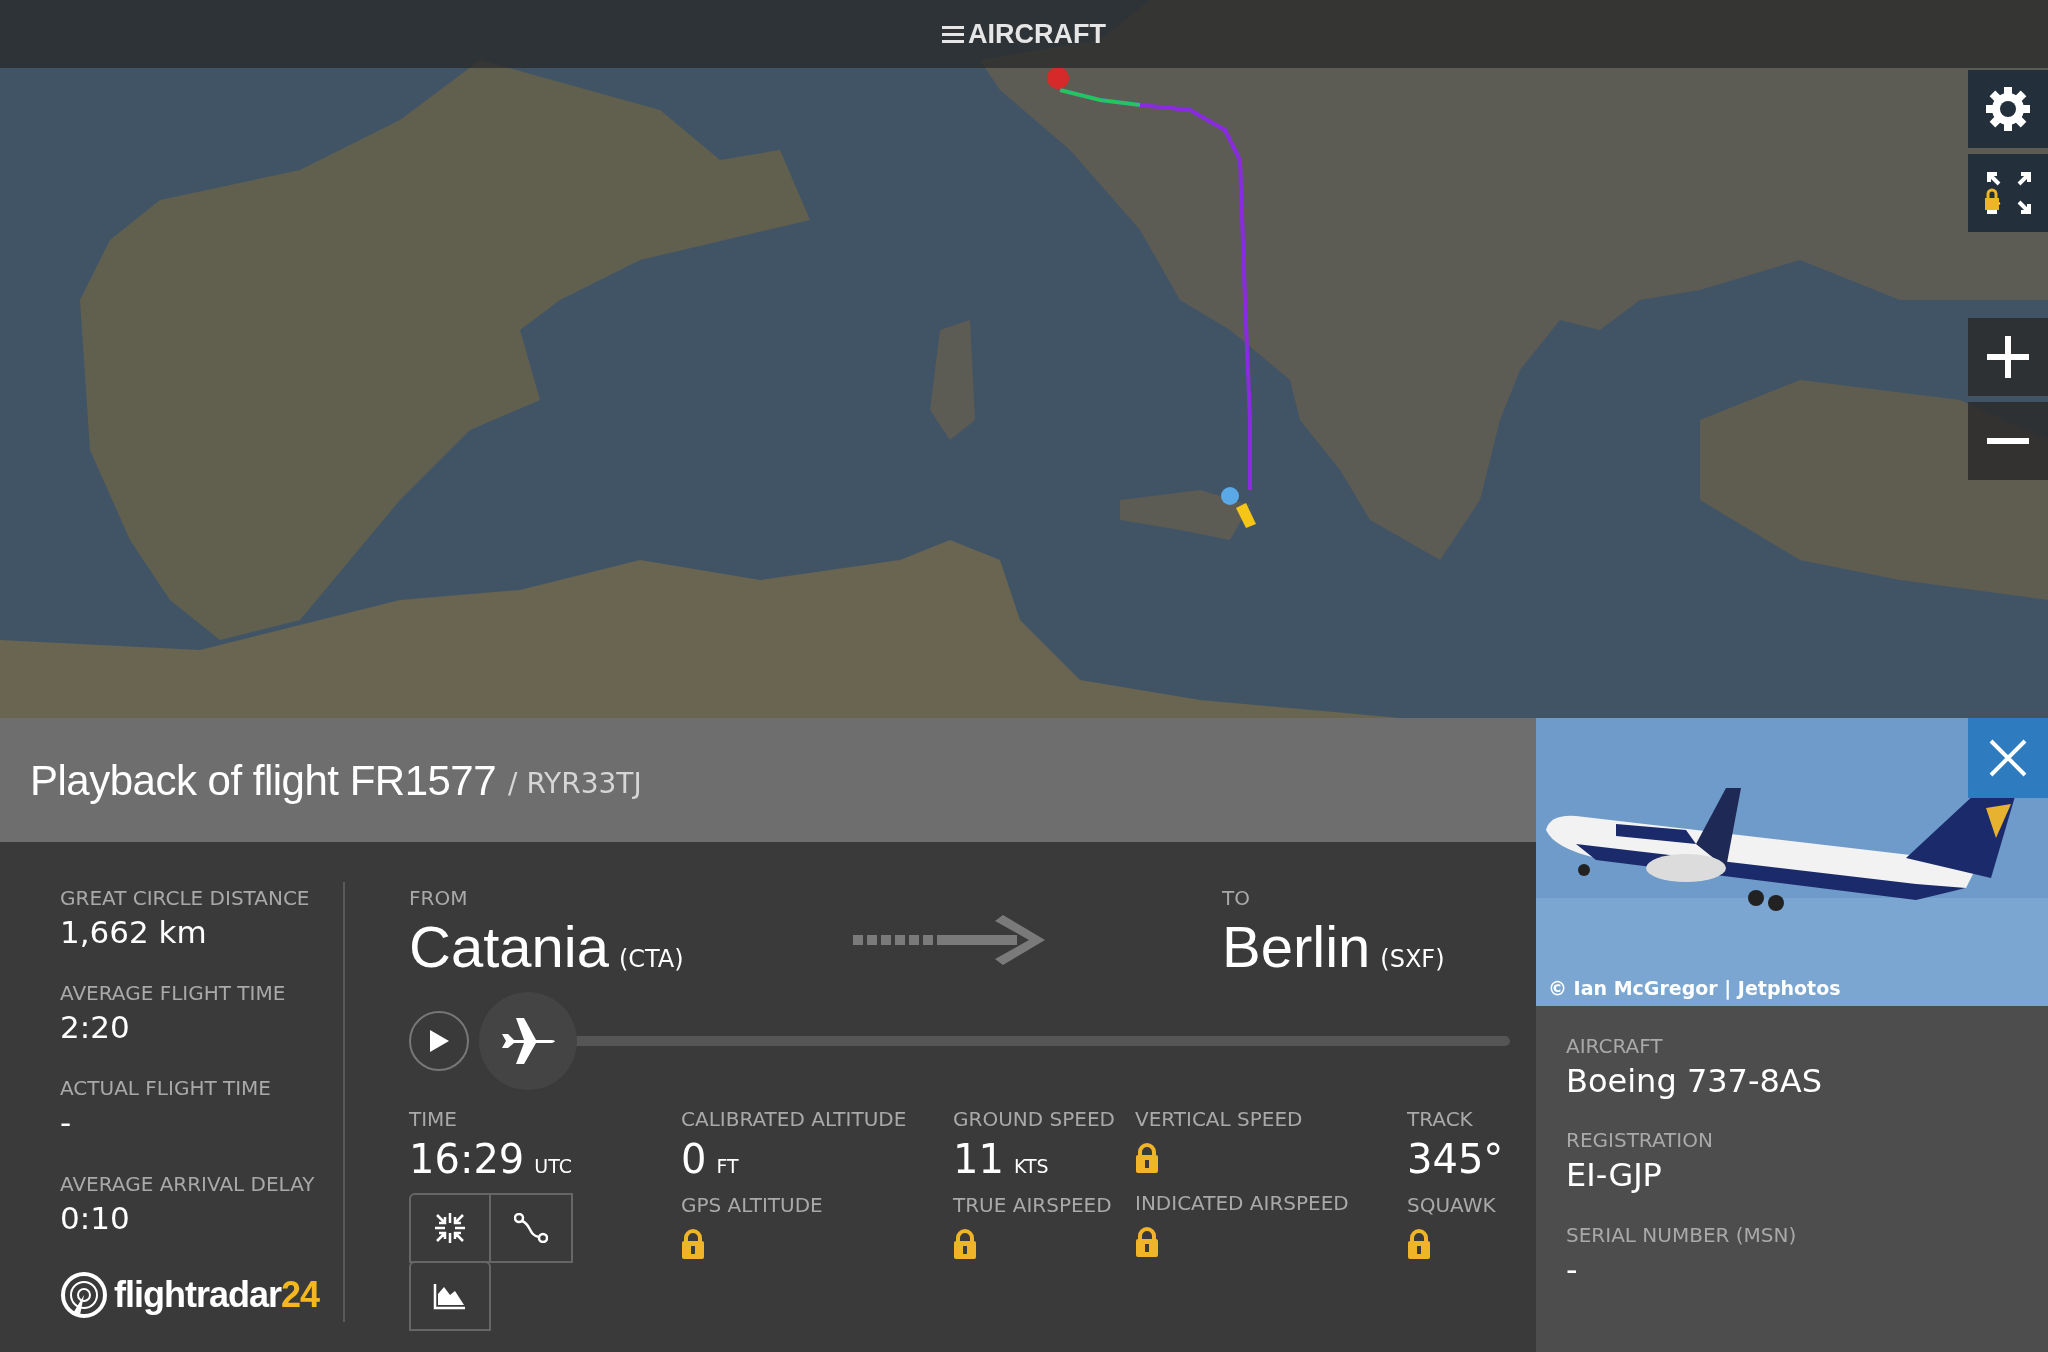 The width and height of the screenshot is (2048, 1352). I want to click on callsign: / RYR33TJ, so click(575, 784).